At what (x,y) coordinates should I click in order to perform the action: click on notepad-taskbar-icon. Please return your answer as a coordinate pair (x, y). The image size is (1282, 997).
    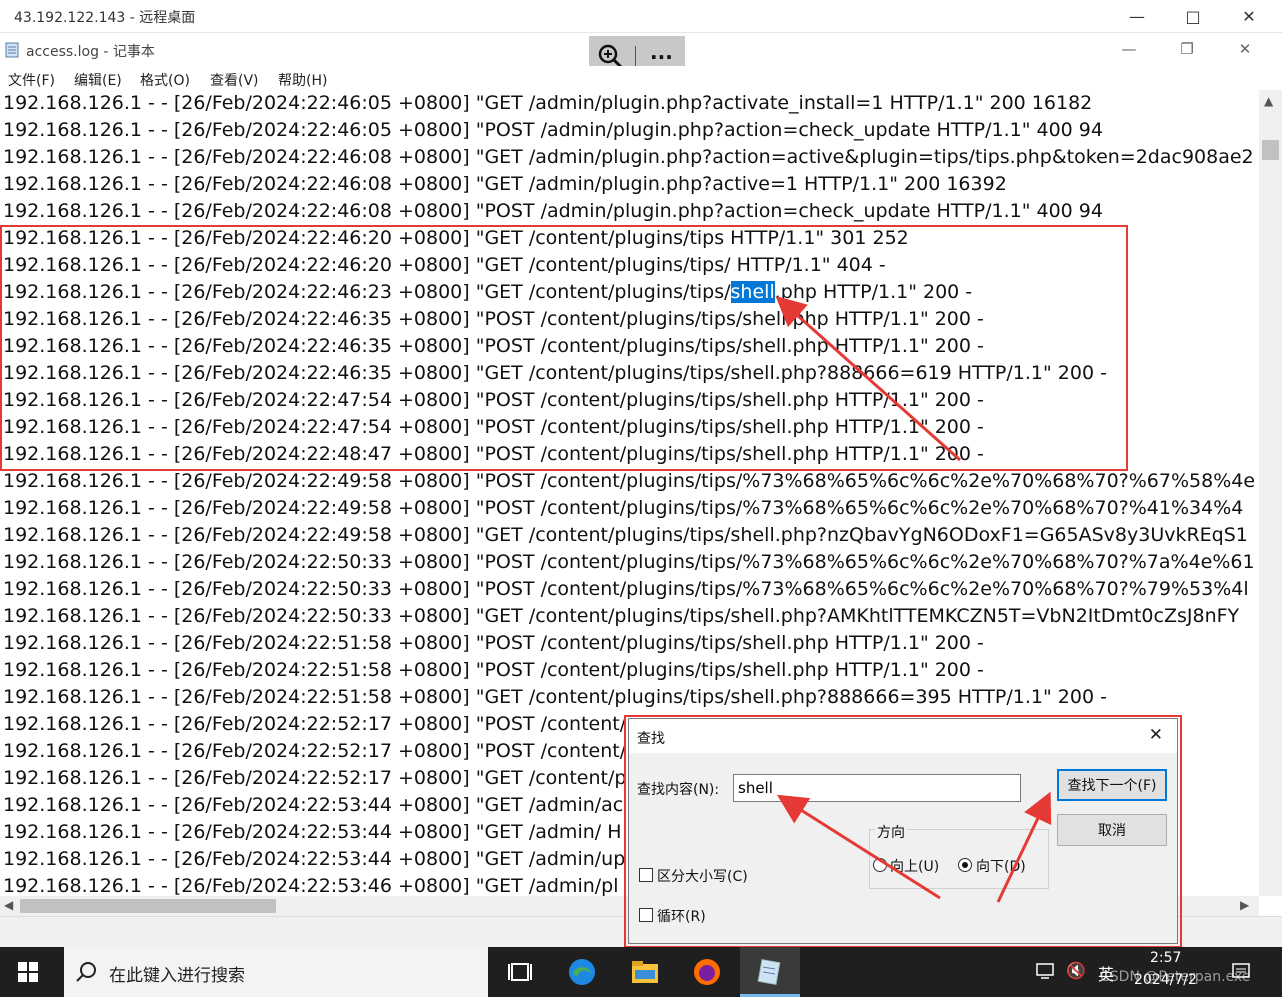
    Looking at the image, I should click on (769, 972).